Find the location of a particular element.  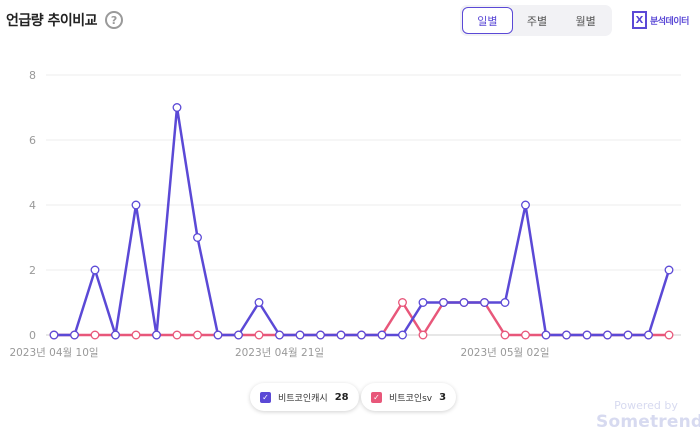

watermark-line1: Powered by is located at coordinates (646, 405).